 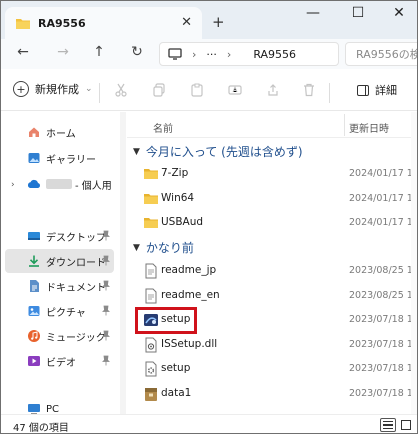 I want to click on address-path-segment: RA9556, so click(x=274, y=54).